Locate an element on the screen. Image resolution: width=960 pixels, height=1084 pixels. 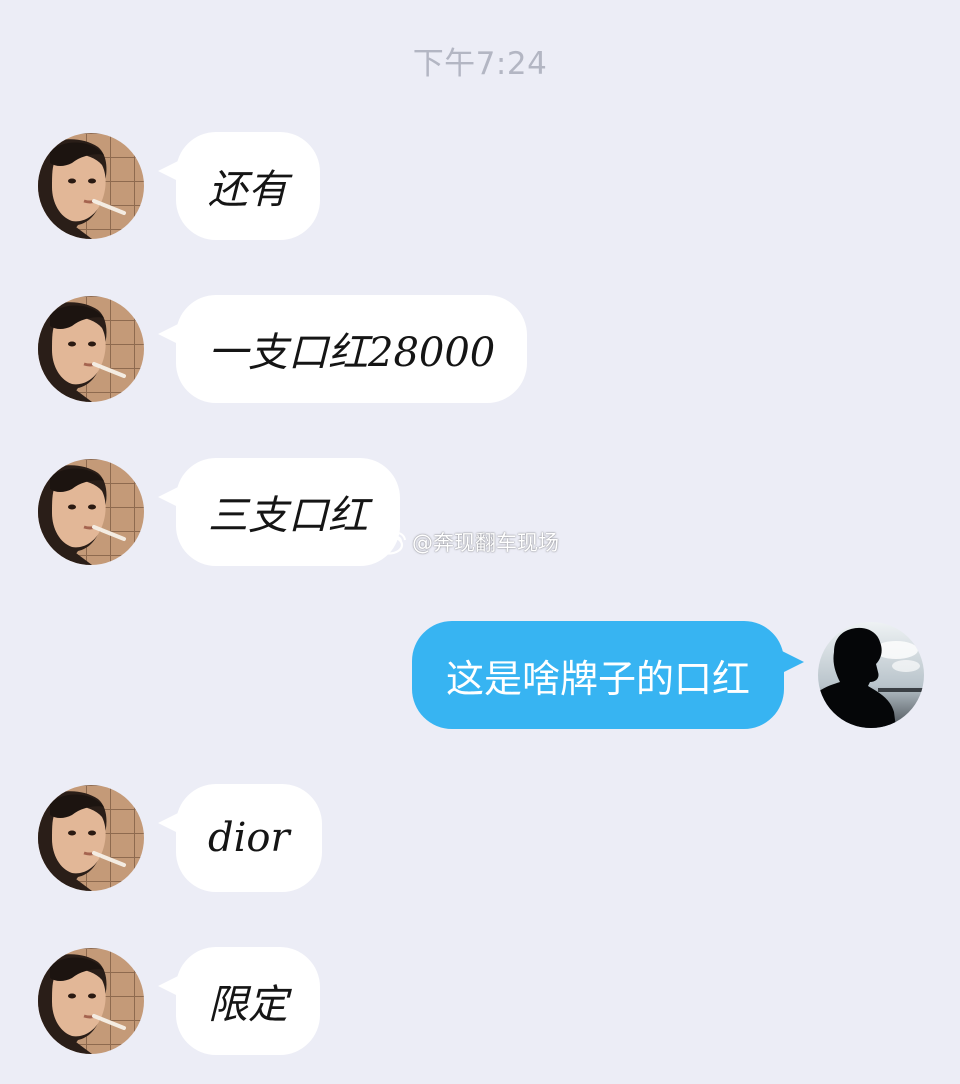
message-row: dior is located at coordinates (480, 839).